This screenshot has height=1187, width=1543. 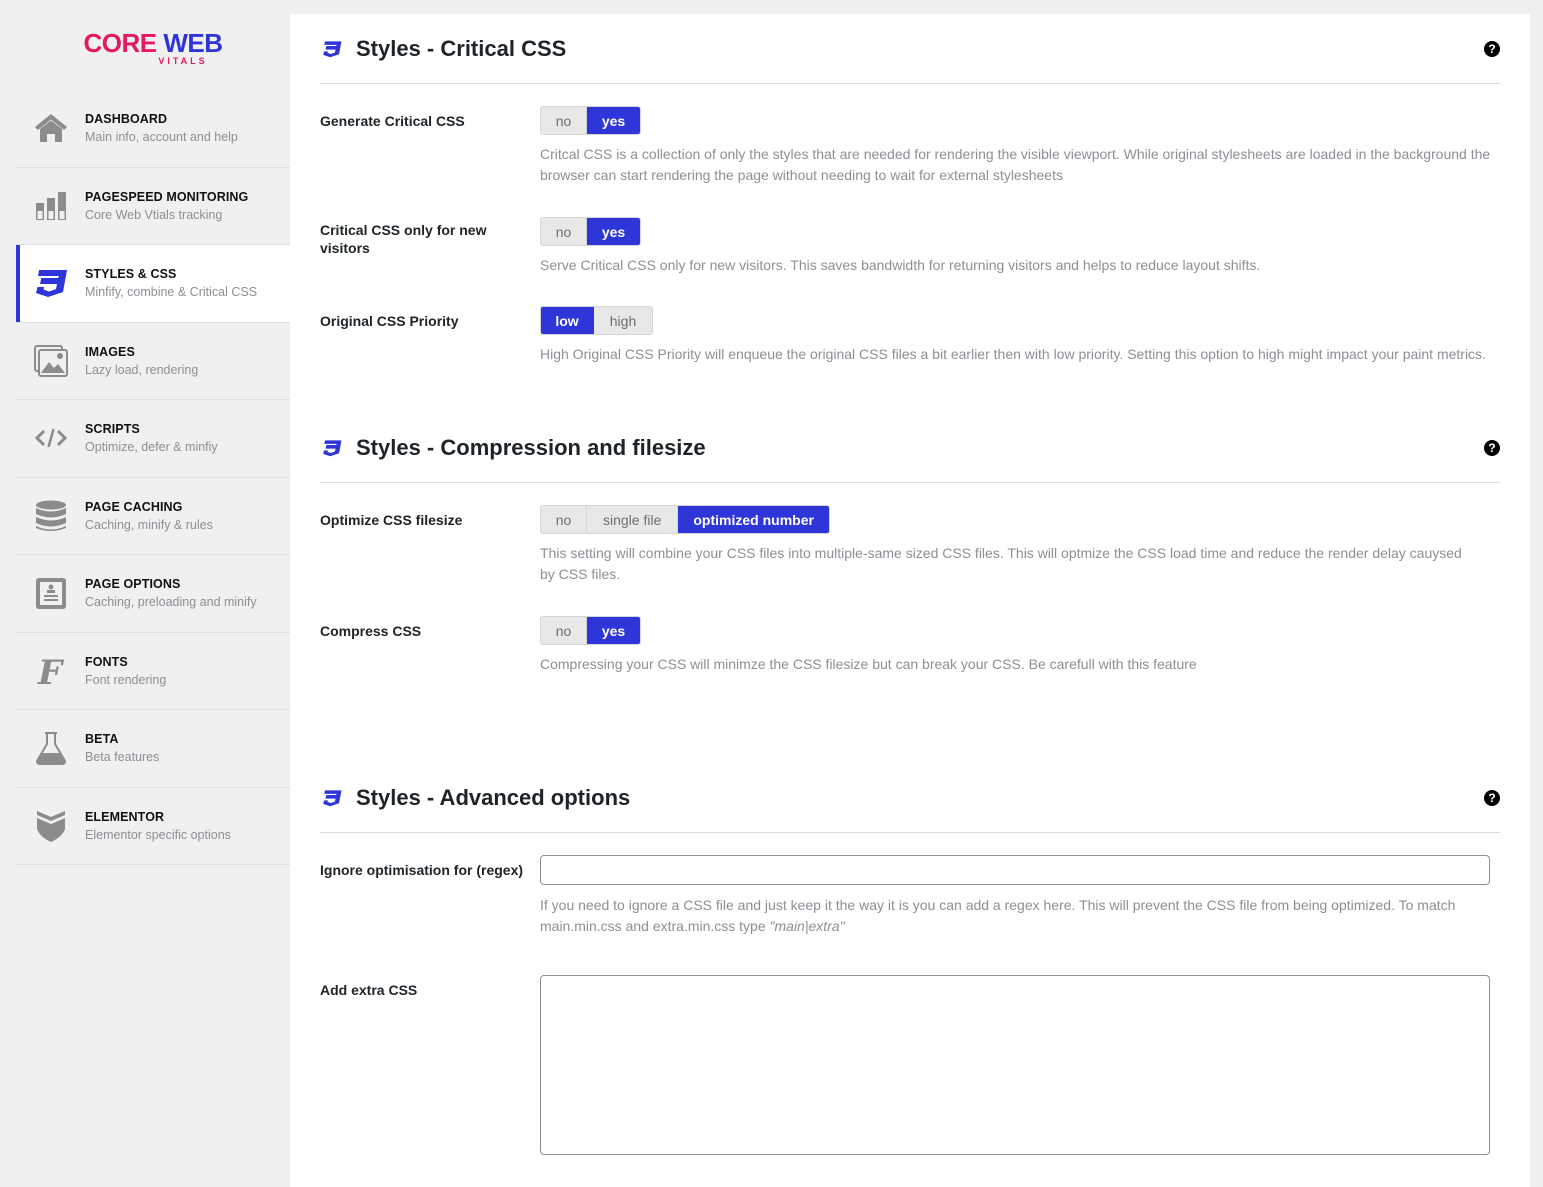 What do you see at coordinates (392, 121) in the screenshot?
I see `setting-label: Generate Critical CSS` at bounding box center [392, 121].